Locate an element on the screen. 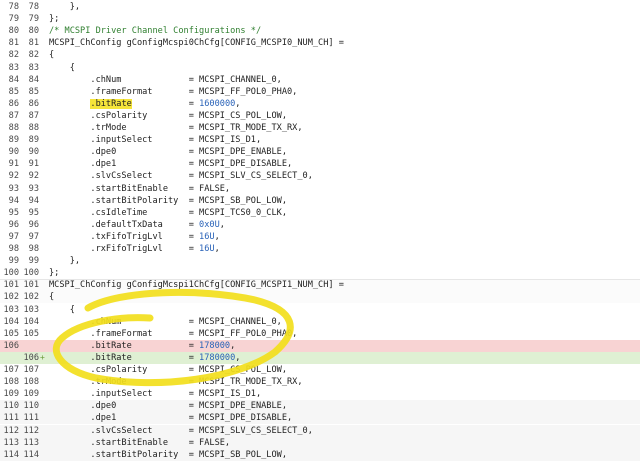 Image resolution: width=640 pixels, height=461 pixels. old-line-number: 82 is located at coordinates (13, 55).